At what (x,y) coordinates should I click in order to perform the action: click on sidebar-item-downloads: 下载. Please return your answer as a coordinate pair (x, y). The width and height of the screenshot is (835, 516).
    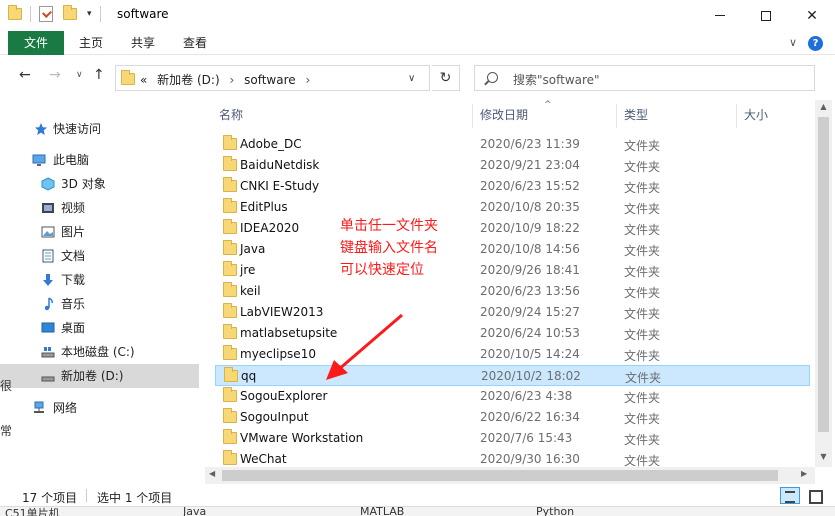
    Looking at the image, I should click on (99, 280).